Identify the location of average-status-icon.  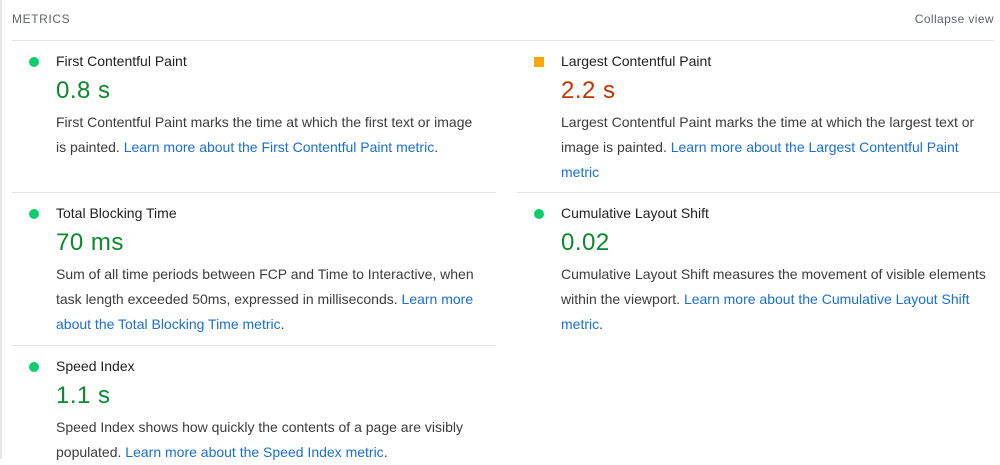
(539, 62).